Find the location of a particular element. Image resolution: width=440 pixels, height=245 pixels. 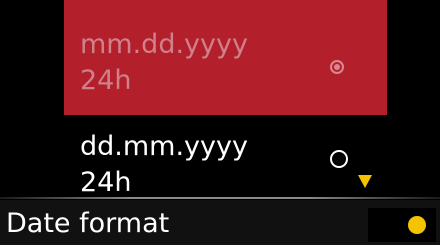

radio-selected-icon is located at coordinates (337, 67).